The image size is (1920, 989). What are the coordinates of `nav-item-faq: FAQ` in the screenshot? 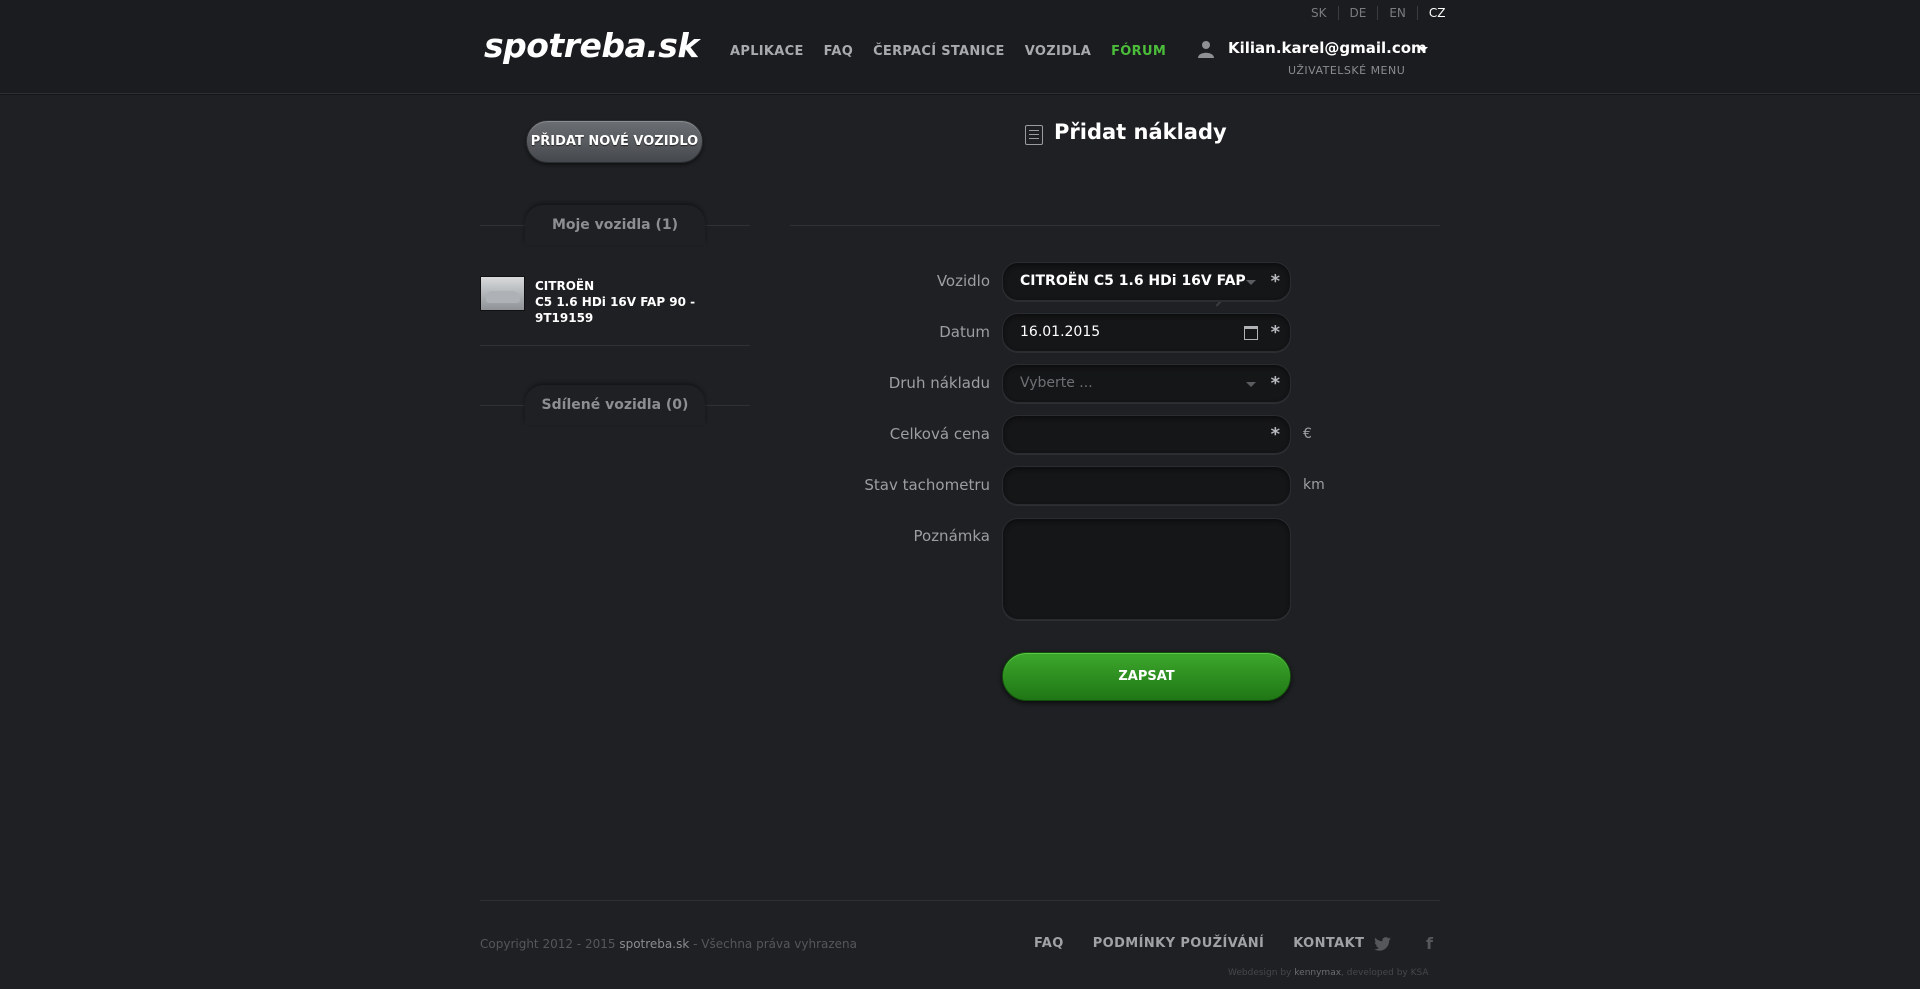 It's located at (838, 51).